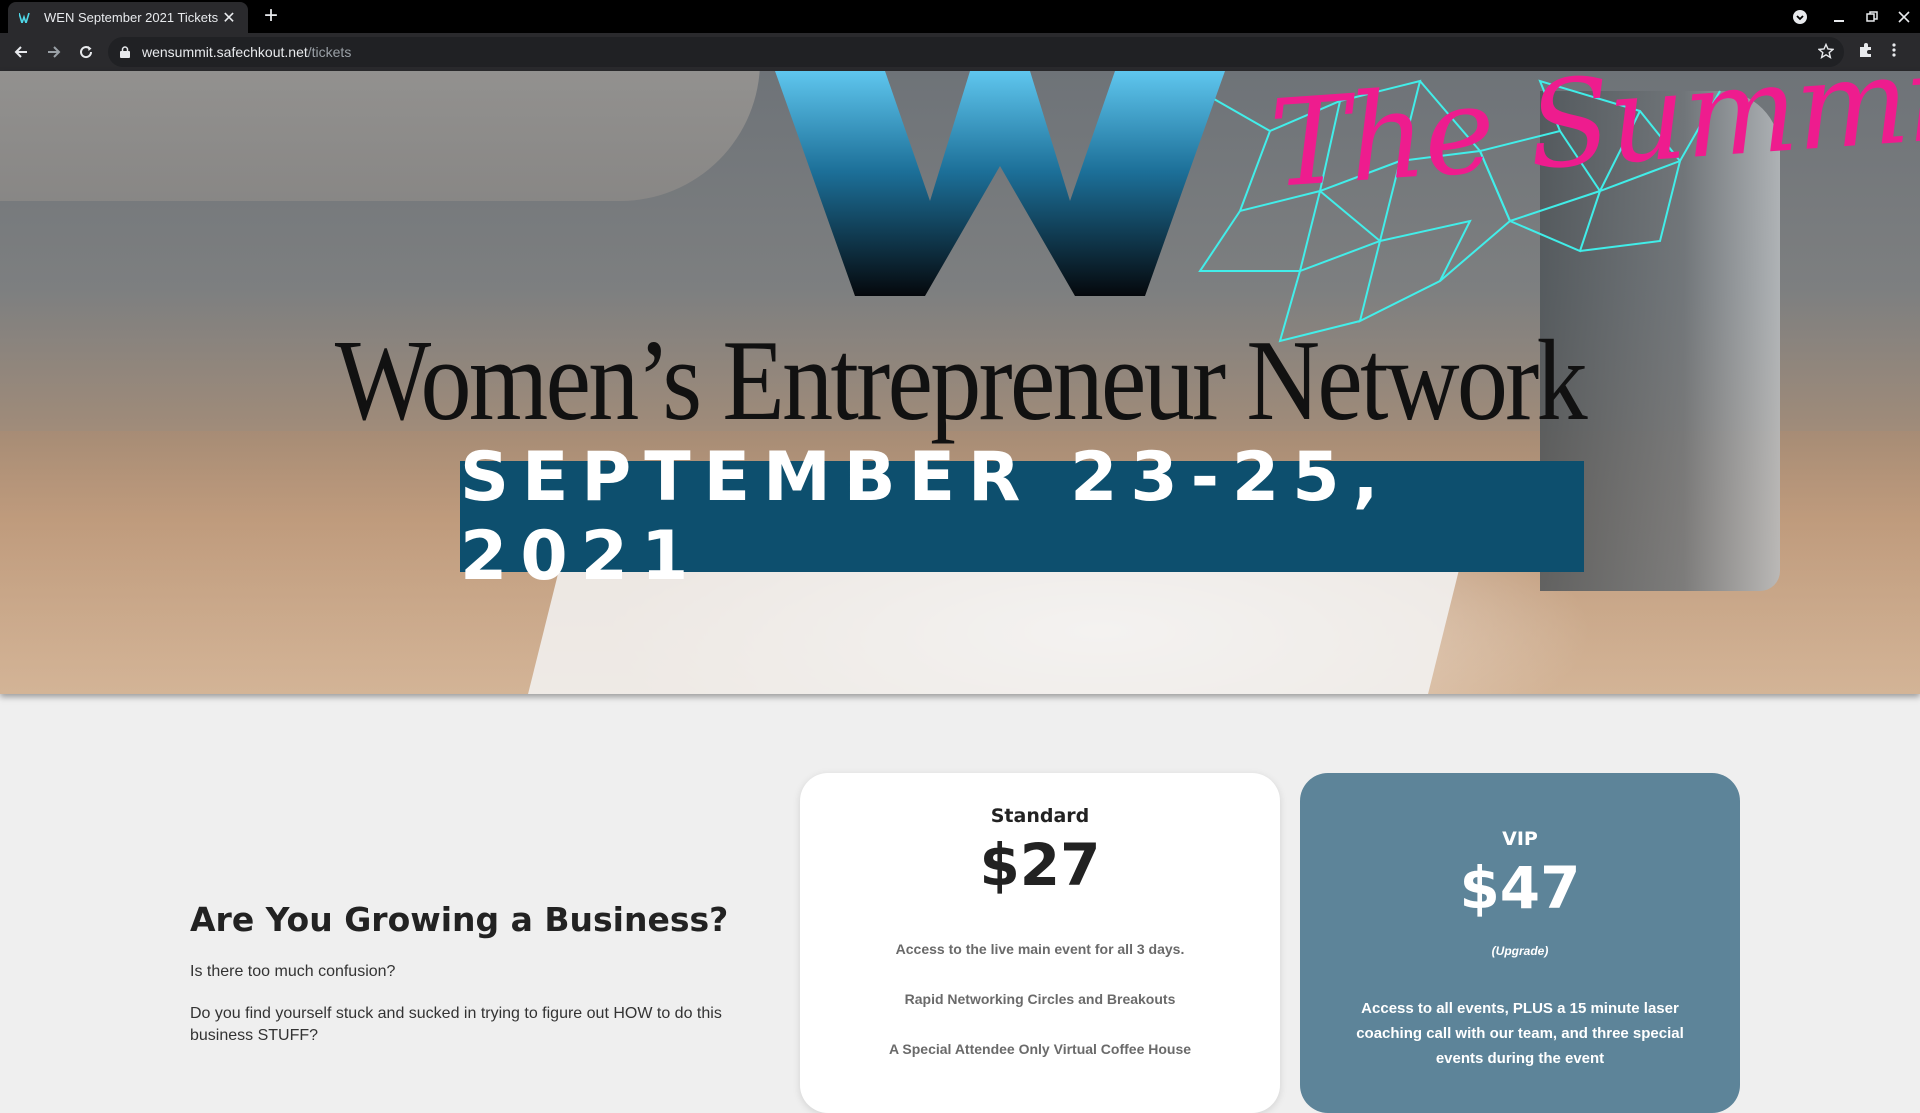 This screenshot has height=1113, width=1920. What do you see at coordinates (1839, 16) in the screenshot?
I see `minimize-icon` at bounding box center [1839, 16].